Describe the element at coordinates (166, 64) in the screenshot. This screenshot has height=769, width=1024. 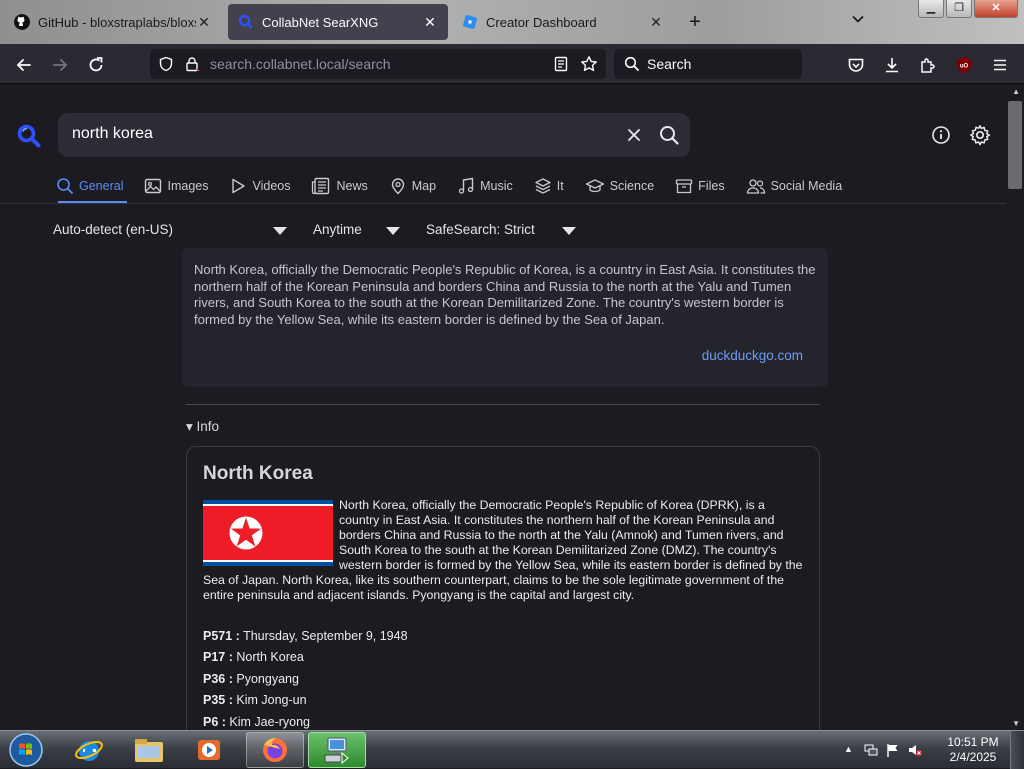
I see `shield-icon` at that location.